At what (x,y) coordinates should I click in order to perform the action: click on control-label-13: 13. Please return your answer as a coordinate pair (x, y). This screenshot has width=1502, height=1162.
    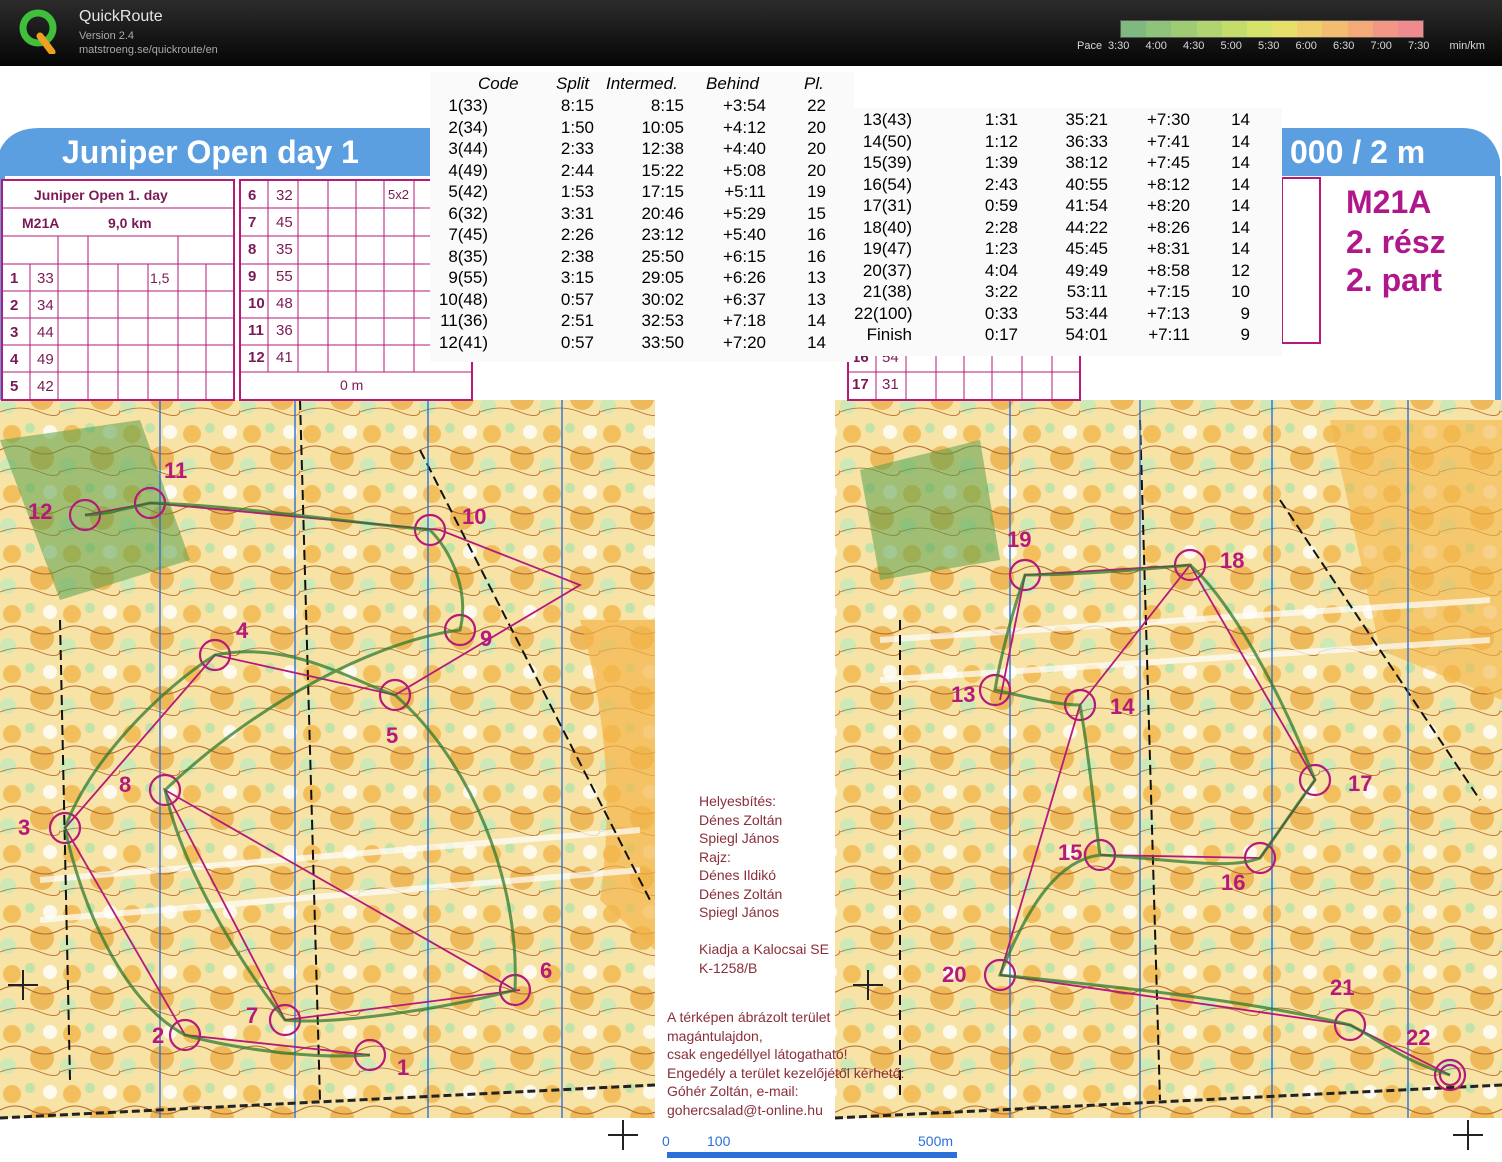
    Looking at the image, I should click on (963, 694).